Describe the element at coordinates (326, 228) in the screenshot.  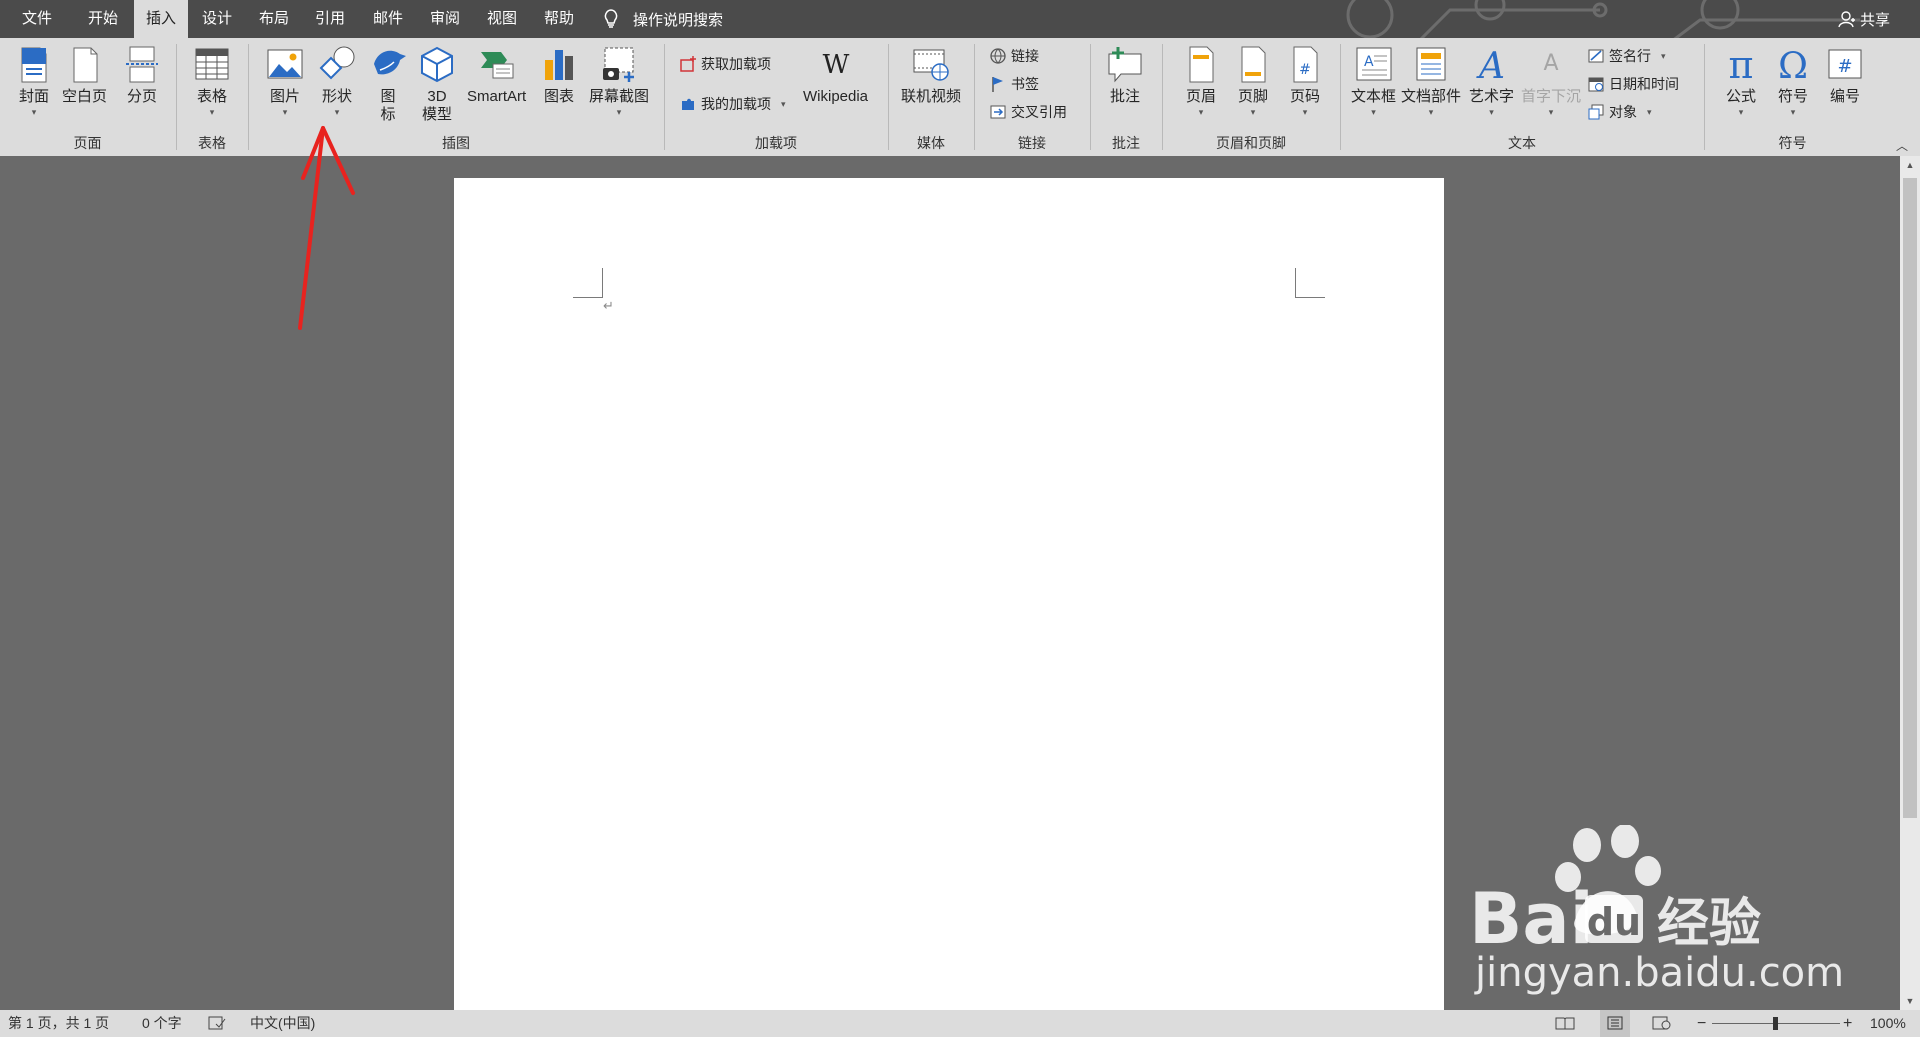
I see `red-annotation-arrow` at that location.